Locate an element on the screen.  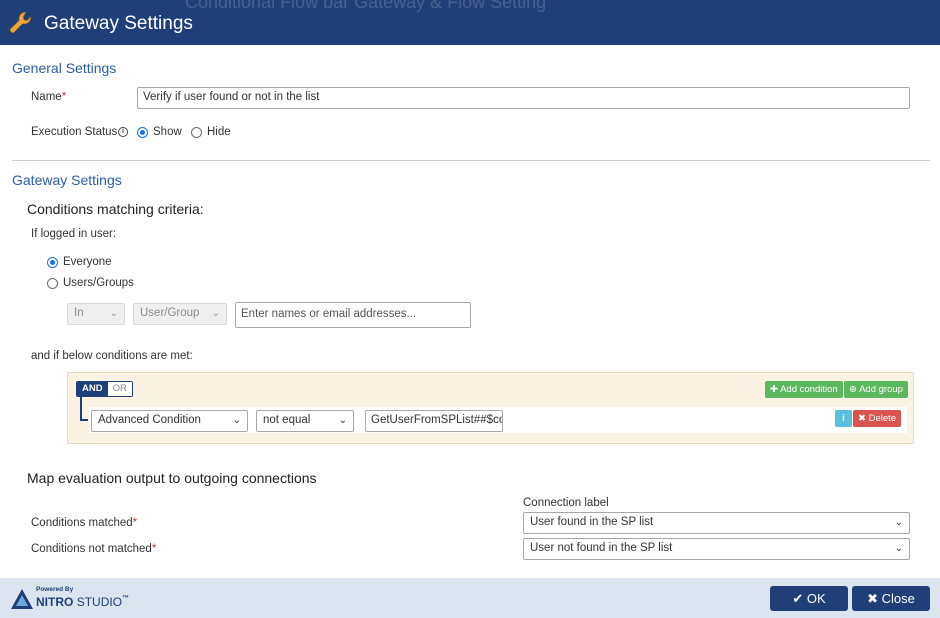
status-show-radio is located at coordinates (142, 132).